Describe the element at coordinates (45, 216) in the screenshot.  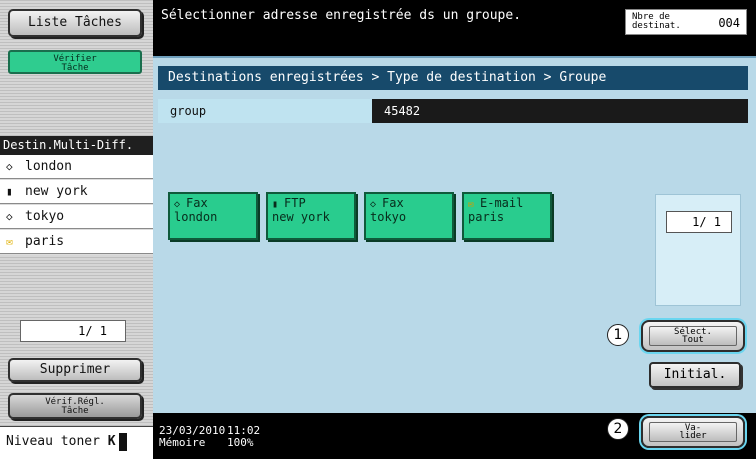
I see `multi-dest-name: tokyo` at that location.